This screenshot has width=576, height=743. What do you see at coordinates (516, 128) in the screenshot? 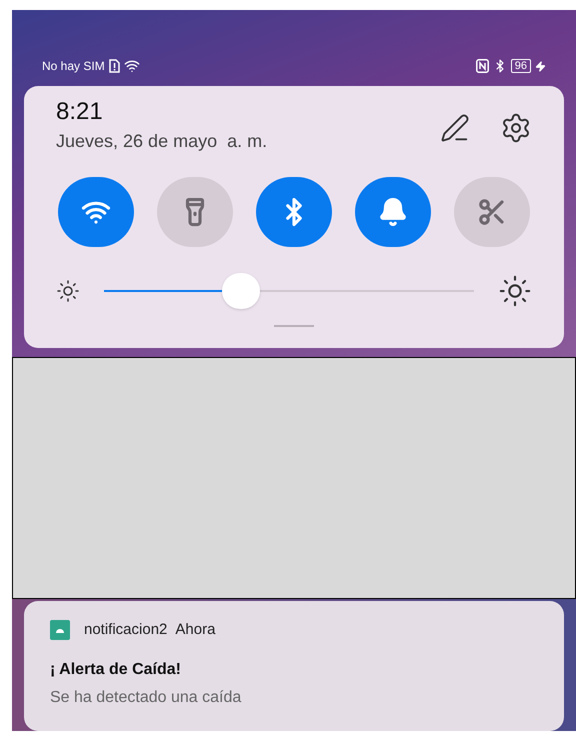
I see `settings-button` at bounding box center [516, 128].